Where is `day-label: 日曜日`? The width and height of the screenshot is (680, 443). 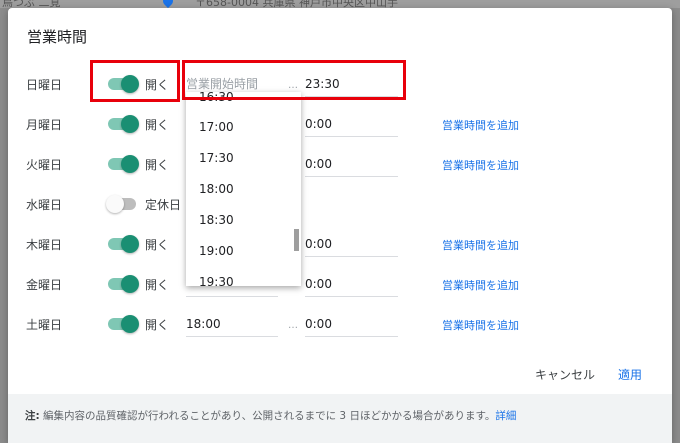
day-label: 日曜日 is located at coordinates (44, 85).